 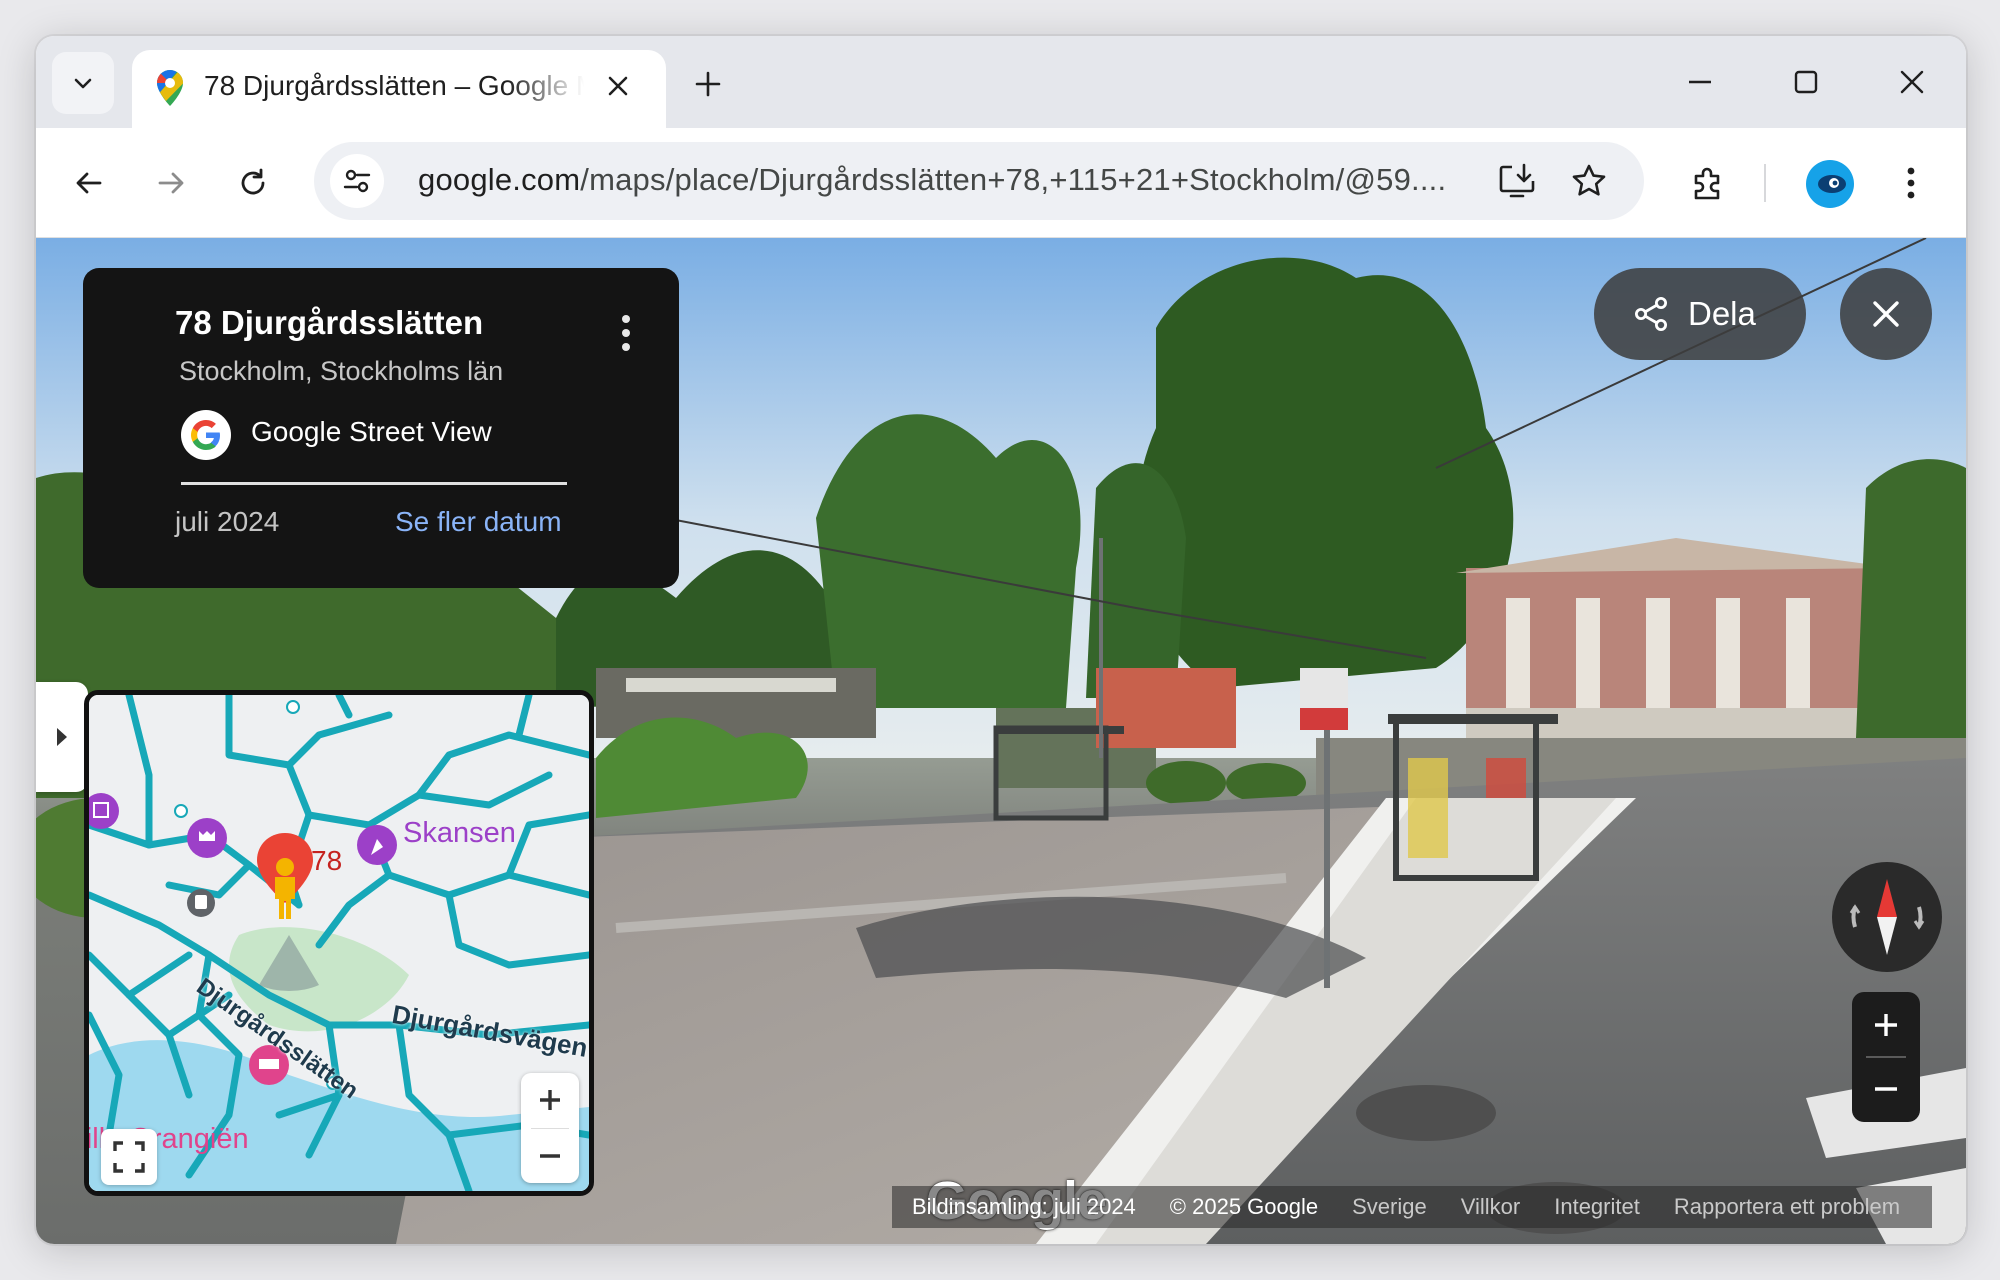 I want to click on terms-link: Villkor, so click(x=1491, y=1207).